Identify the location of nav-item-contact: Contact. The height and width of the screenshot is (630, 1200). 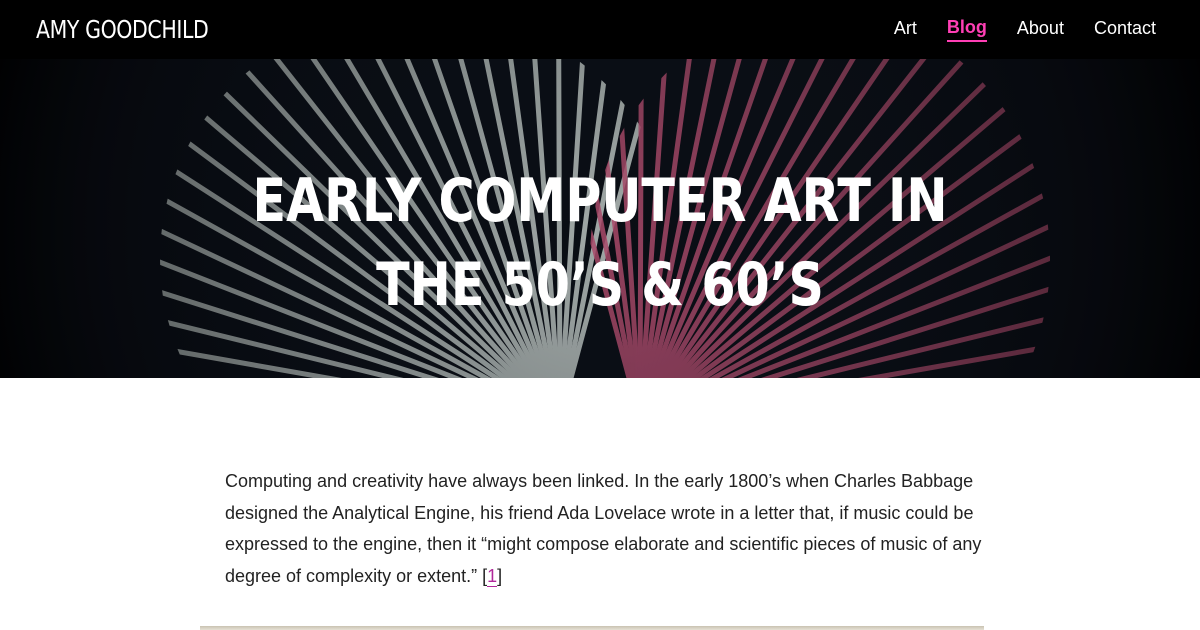
(1125, 29).